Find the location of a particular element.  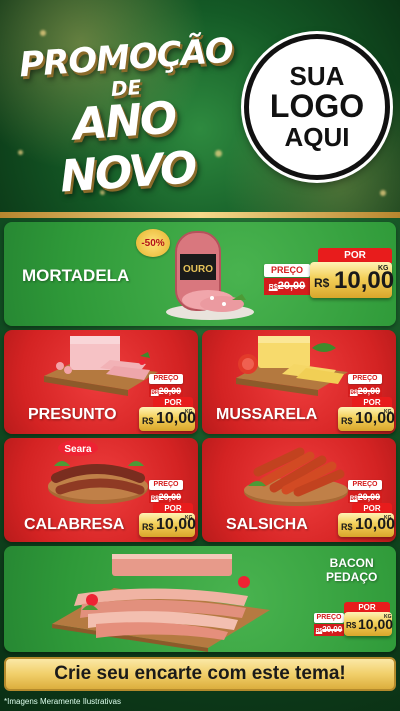

product-name: SALSICHA is located at coordinates (267, 524).